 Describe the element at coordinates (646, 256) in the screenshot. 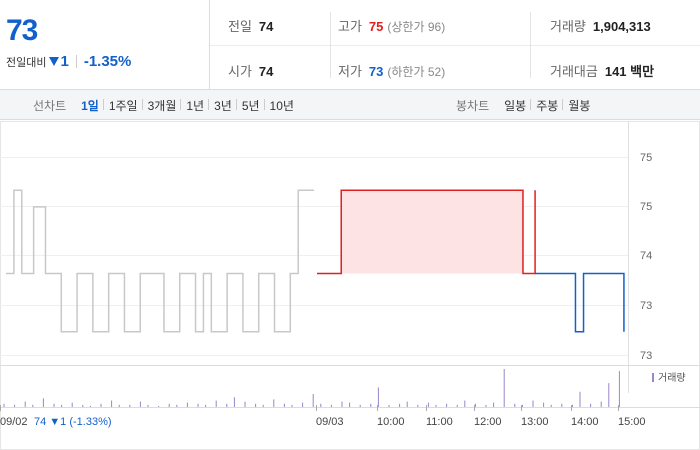

I see `price-axis-label: 74` at that location.